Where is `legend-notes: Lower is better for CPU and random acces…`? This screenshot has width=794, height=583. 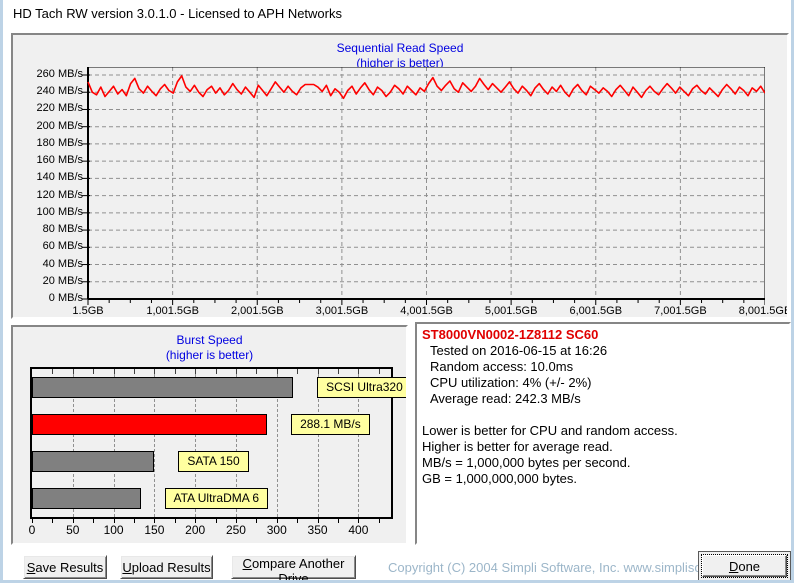
legend-notes: Lower is better for CPU and random acces… is located at coordinates (603, 455).